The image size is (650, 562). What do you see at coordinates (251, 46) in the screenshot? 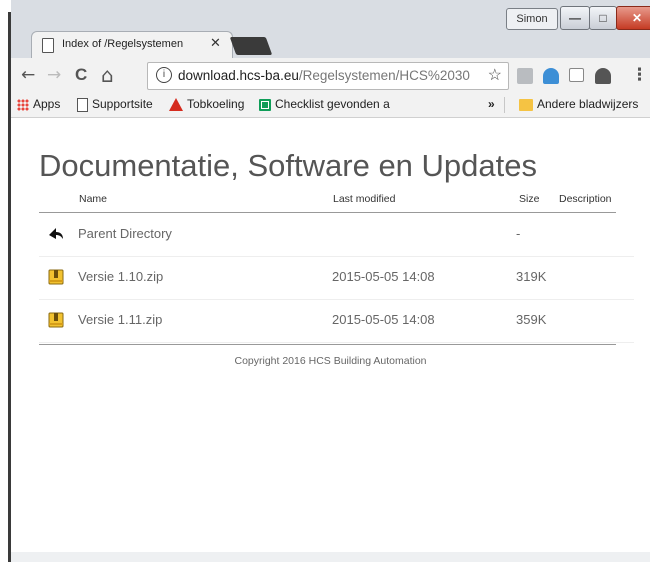
I see `new-tab-button` at bounding box center [251, 46].